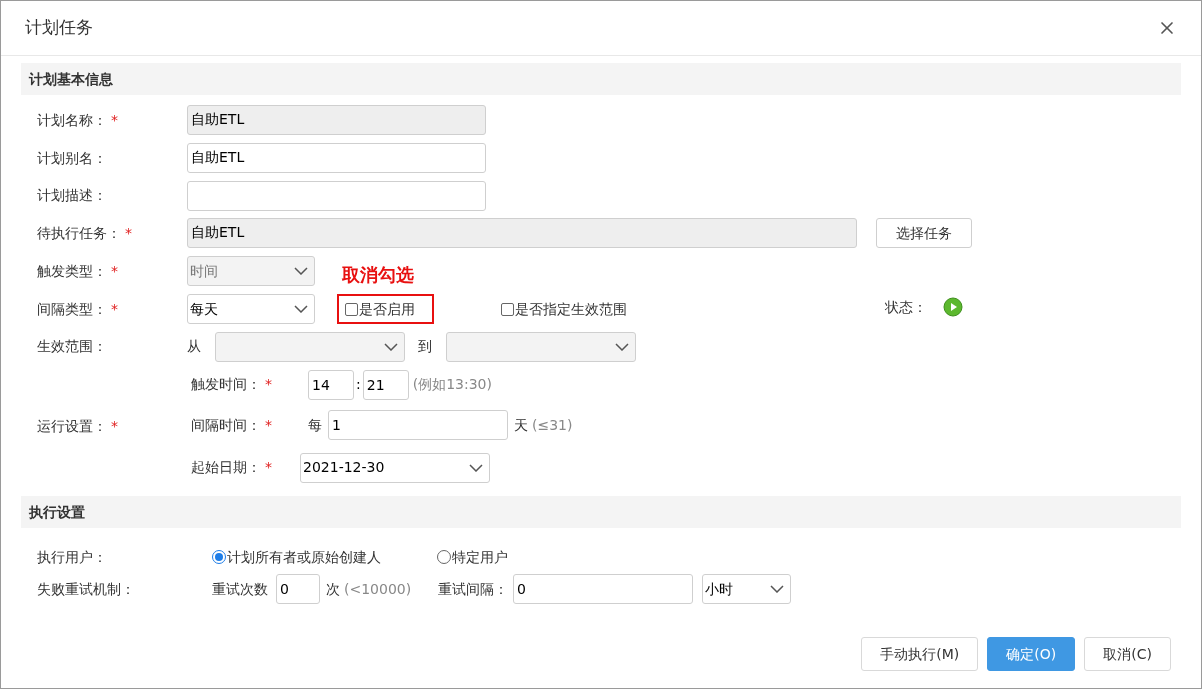  I want to click on annotation-text: 取消勾选, so click(378, 274).